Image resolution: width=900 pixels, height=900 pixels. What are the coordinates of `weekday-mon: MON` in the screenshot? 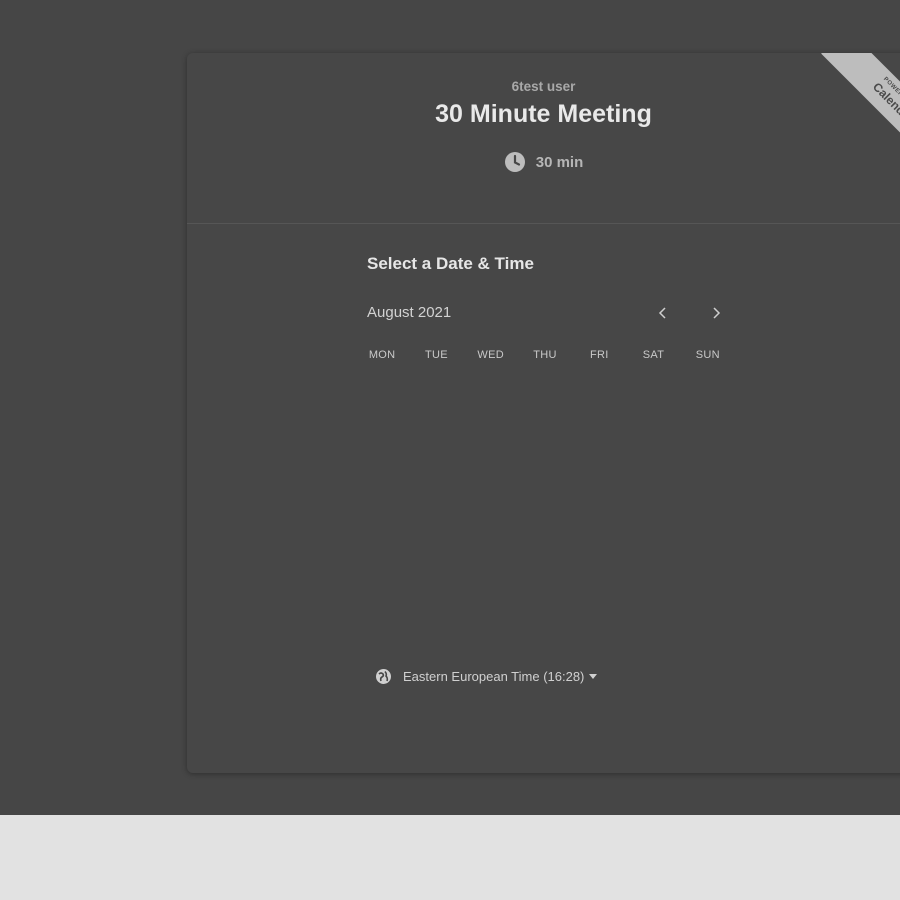 It's located at (382, 355).